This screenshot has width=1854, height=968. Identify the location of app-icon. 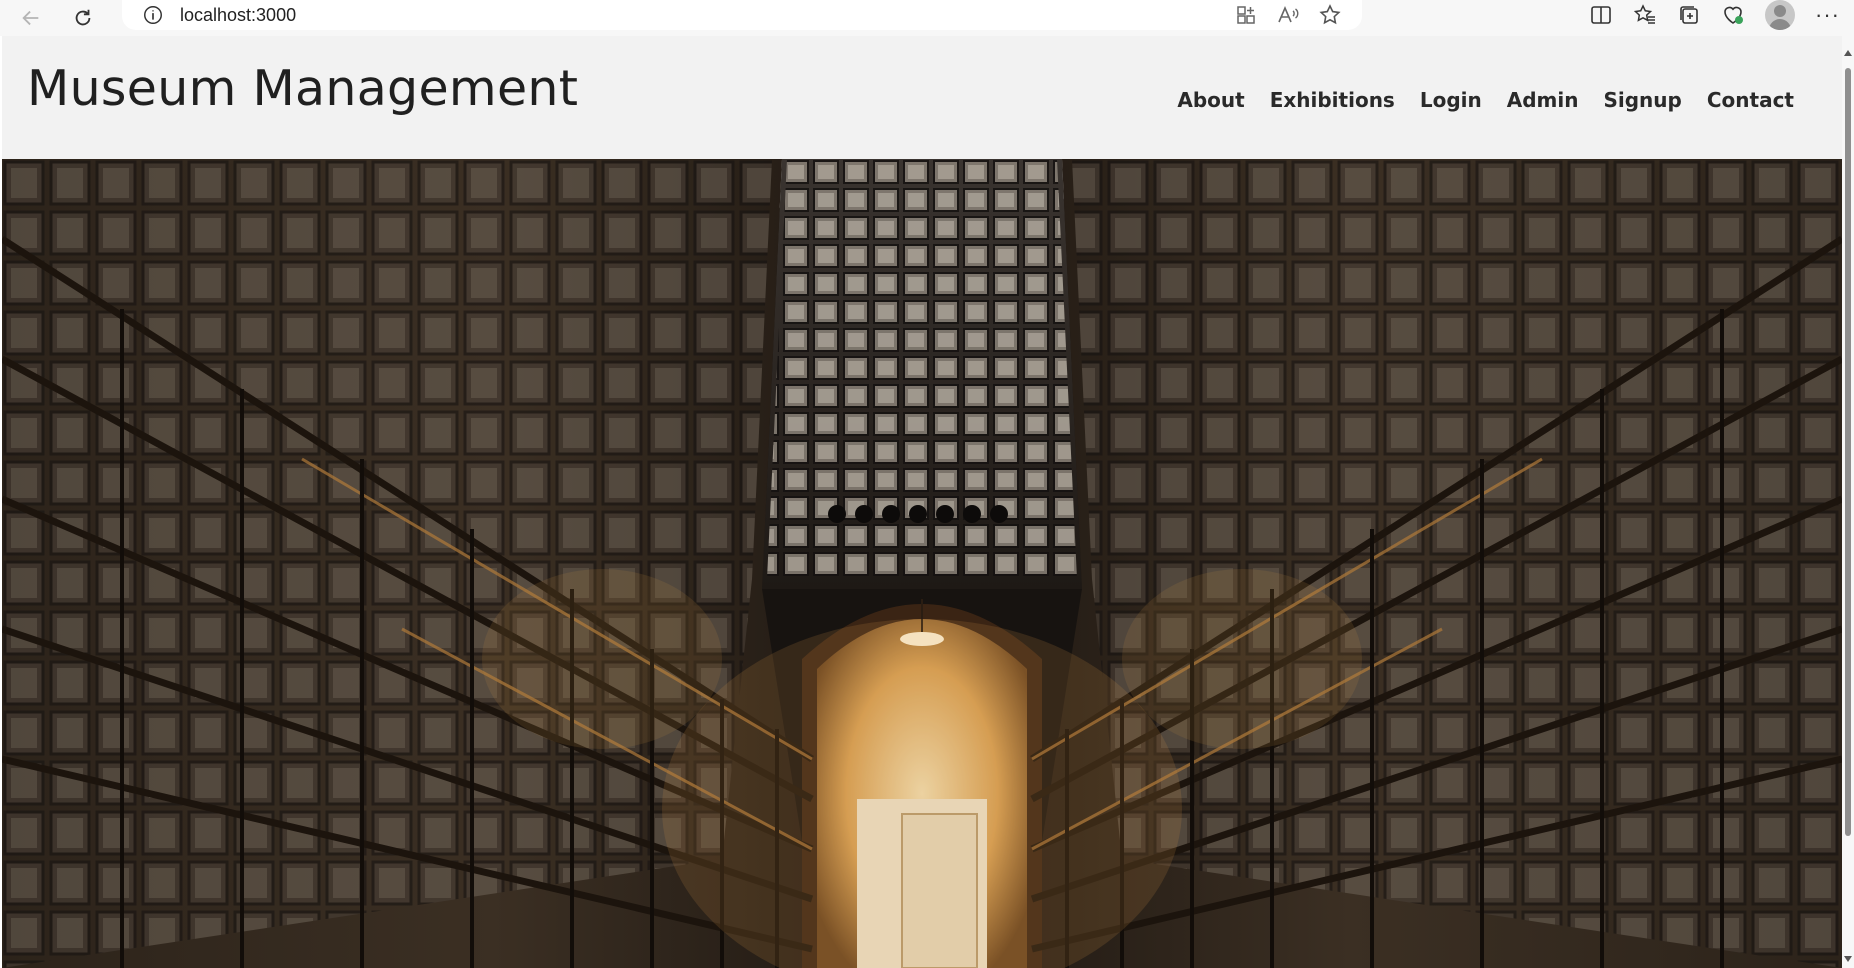
(1246, 15).